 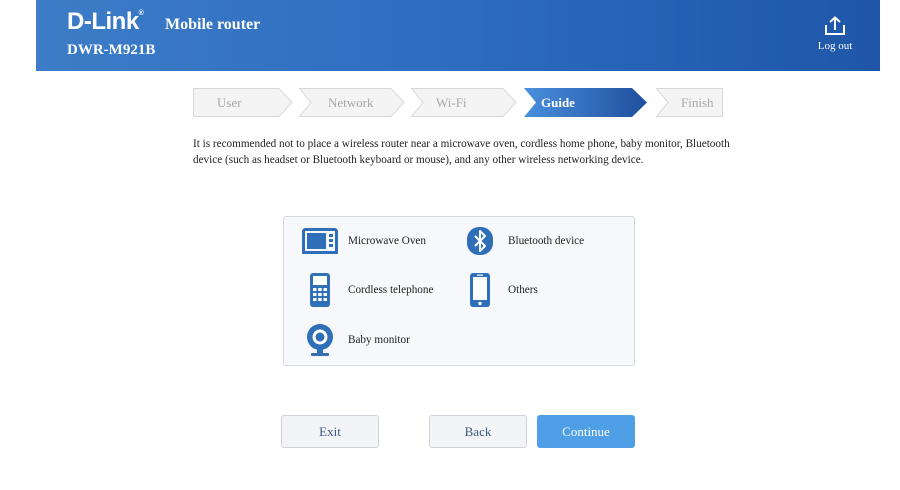 I want to click on device-baby-monitor: Baby monitor, so click(x=356, y=340).